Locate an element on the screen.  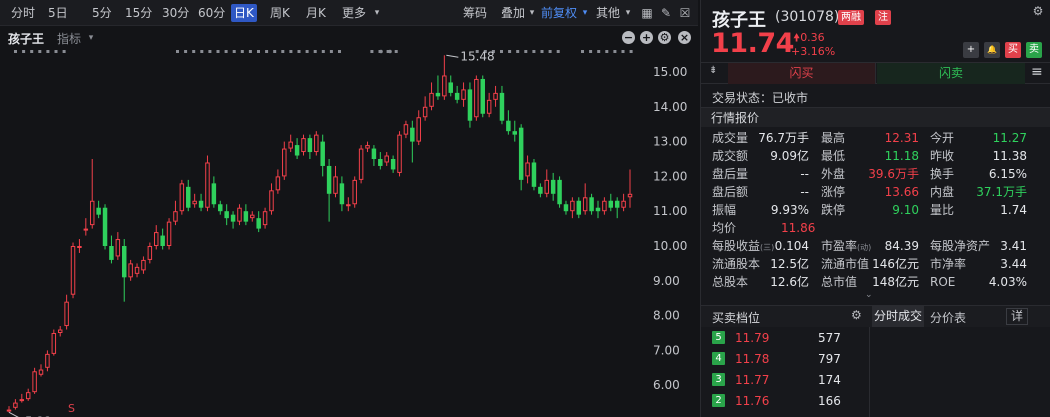
menu-icon: ≡ is located at coordinates (1037, 72).